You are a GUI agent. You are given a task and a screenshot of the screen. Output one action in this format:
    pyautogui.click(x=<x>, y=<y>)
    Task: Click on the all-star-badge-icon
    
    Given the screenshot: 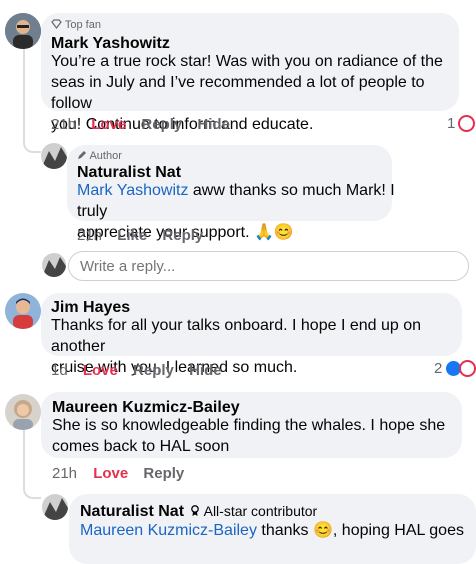 What is the action you would take?
    pyautogui.click(x=196, y=511)
    